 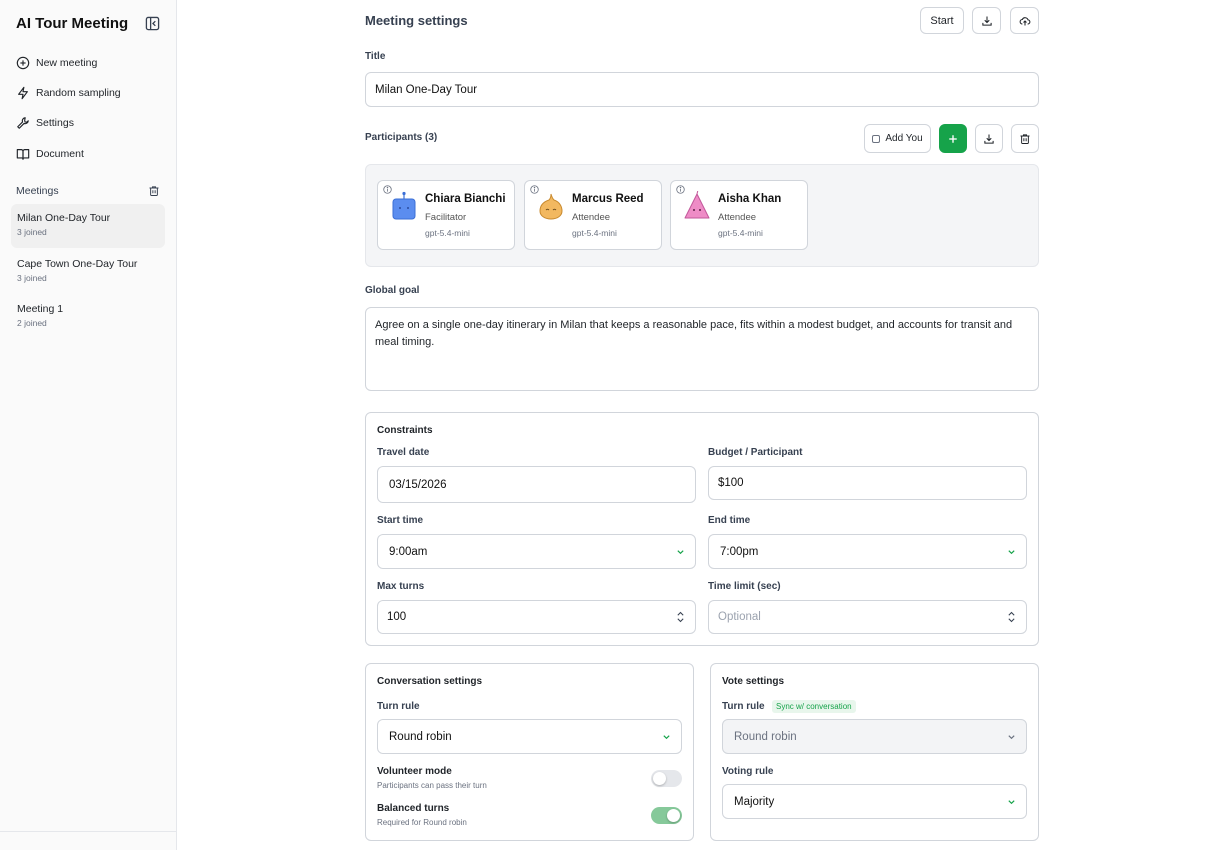 I want to click on end-time-value: 7:00pm, so click(x=739, y=551).